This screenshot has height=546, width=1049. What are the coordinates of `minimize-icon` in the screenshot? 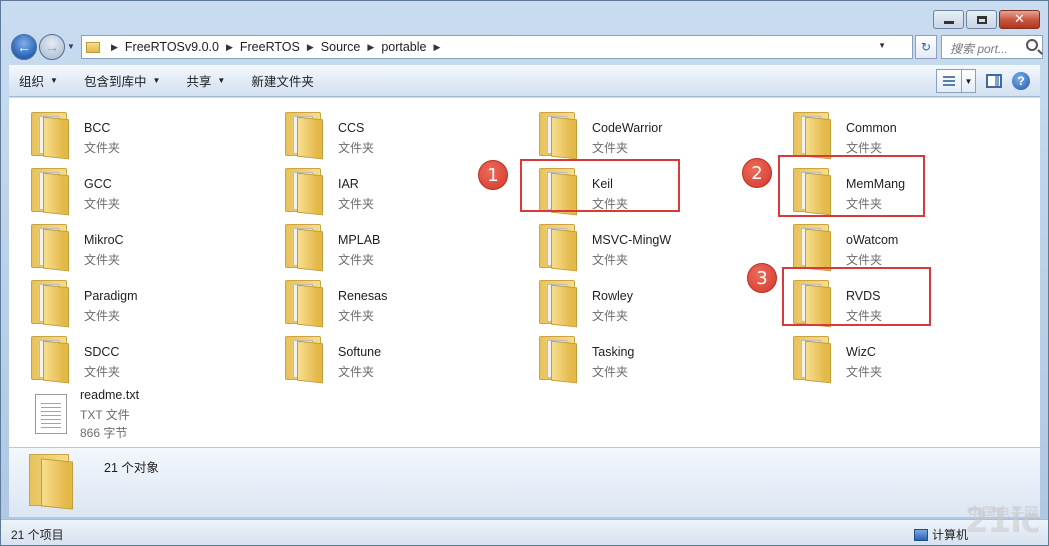 It's located at (948, 22).